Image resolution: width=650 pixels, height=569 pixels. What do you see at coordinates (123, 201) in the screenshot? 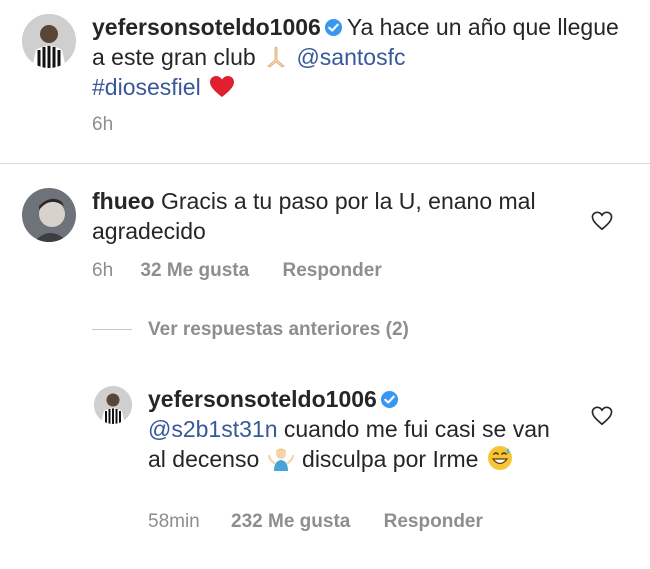
I see `comment-username: fhueo` at bounding box center [123, 201].